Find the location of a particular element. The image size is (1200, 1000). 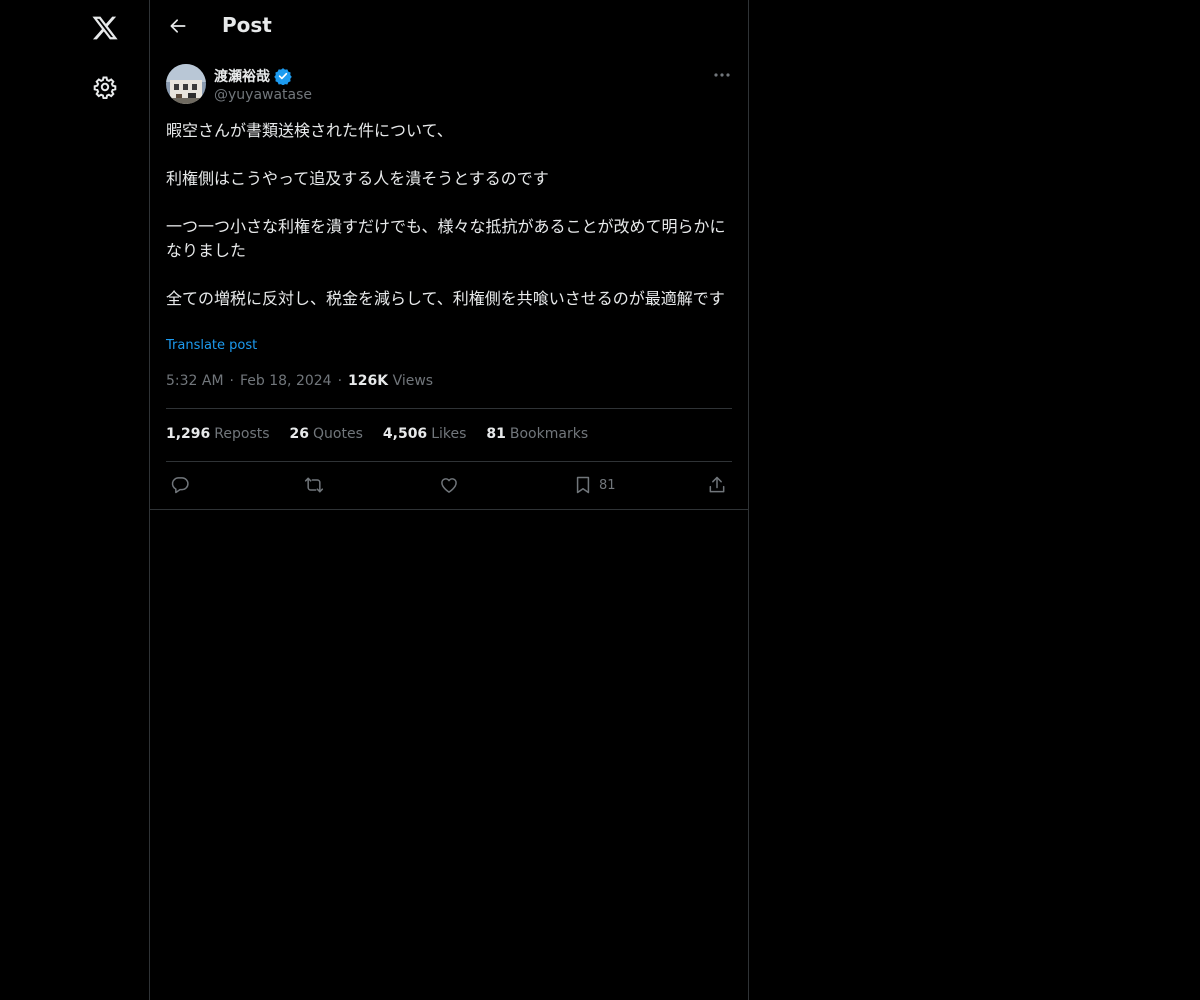

reply-button is located at coordinates (180, 485).